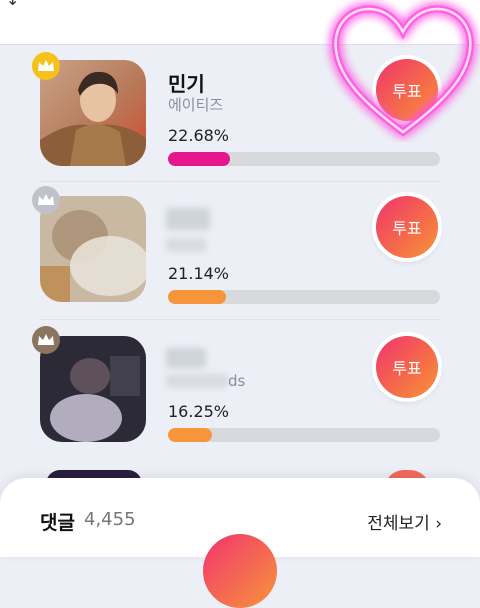  What do you see at coordinates (404, 521) in the screenshot?
I see `view-all-link: 전체보기 ›` at bounding box center [404, 521].